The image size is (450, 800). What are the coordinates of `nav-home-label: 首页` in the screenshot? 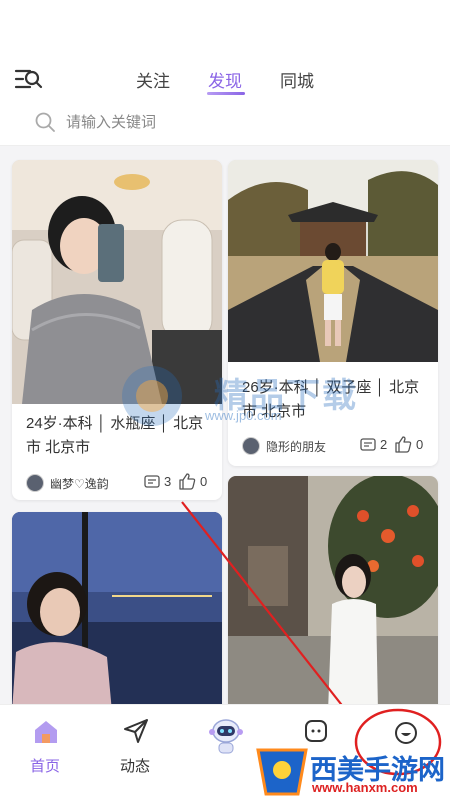 It's located at (44, 766).